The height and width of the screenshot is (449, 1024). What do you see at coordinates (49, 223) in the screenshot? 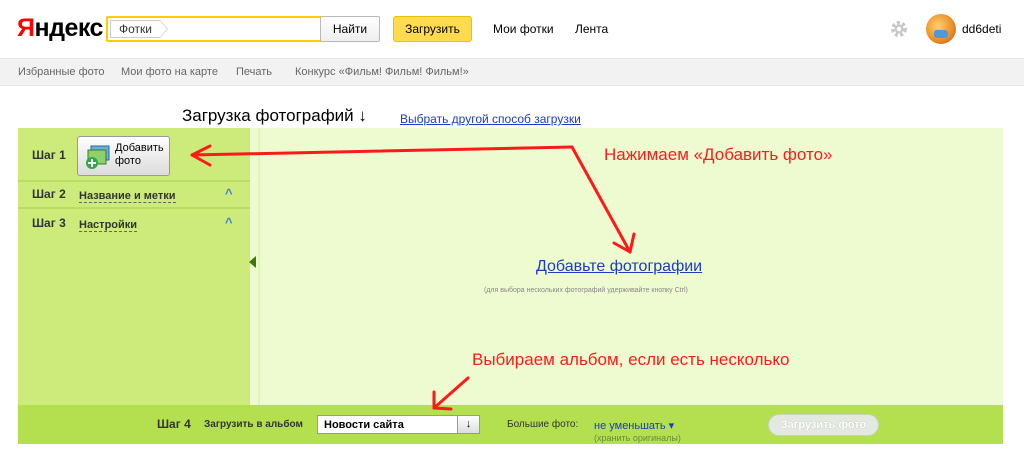
I see `step3-label: Шаг 3` at bounding box center [49, 223].